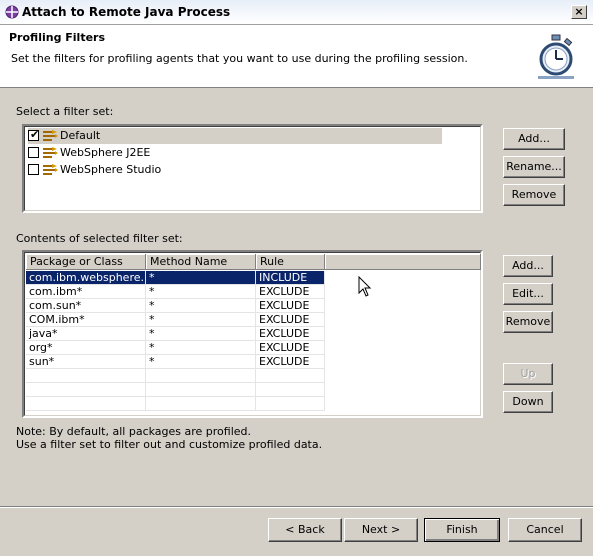  Describe the element at coordinates (86, 292) in the screenshot. I see `cell-package: com.ibm*` at that location.